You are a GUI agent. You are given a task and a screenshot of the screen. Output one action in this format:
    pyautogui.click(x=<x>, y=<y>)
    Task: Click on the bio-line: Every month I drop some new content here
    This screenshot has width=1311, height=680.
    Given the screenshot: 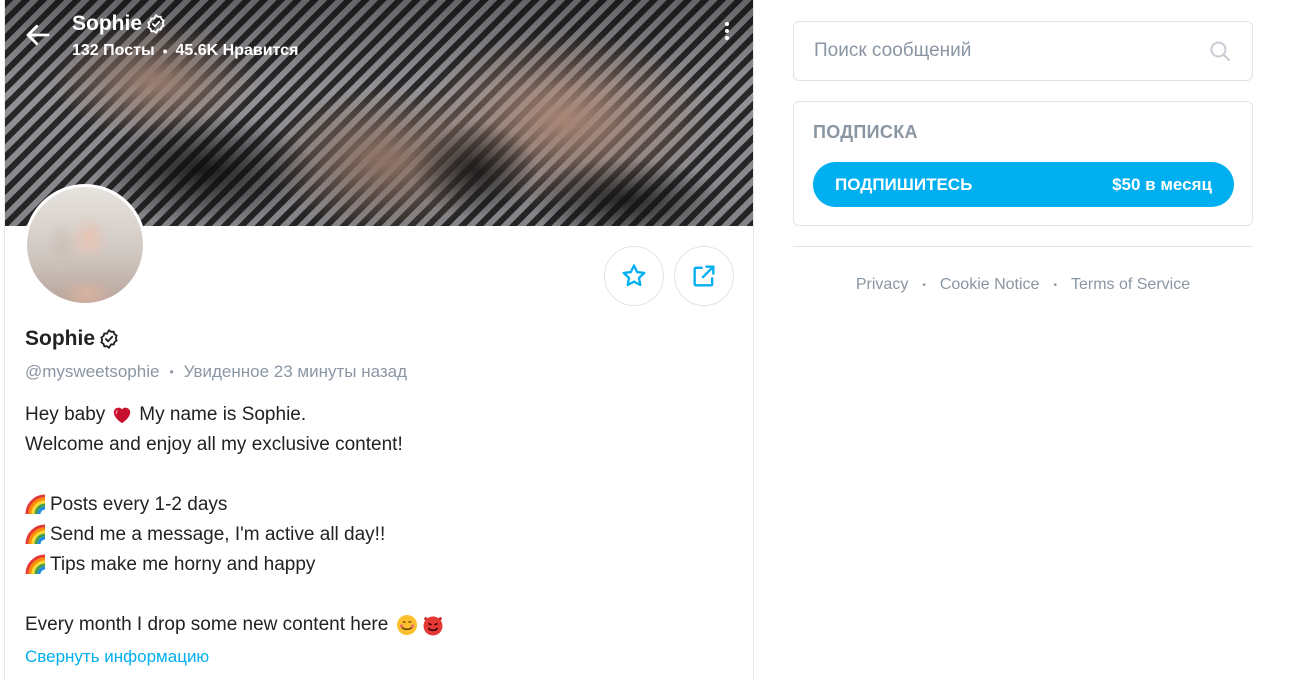 What is the action you would take?
    pyautogui.click(x=375, y=625)
    